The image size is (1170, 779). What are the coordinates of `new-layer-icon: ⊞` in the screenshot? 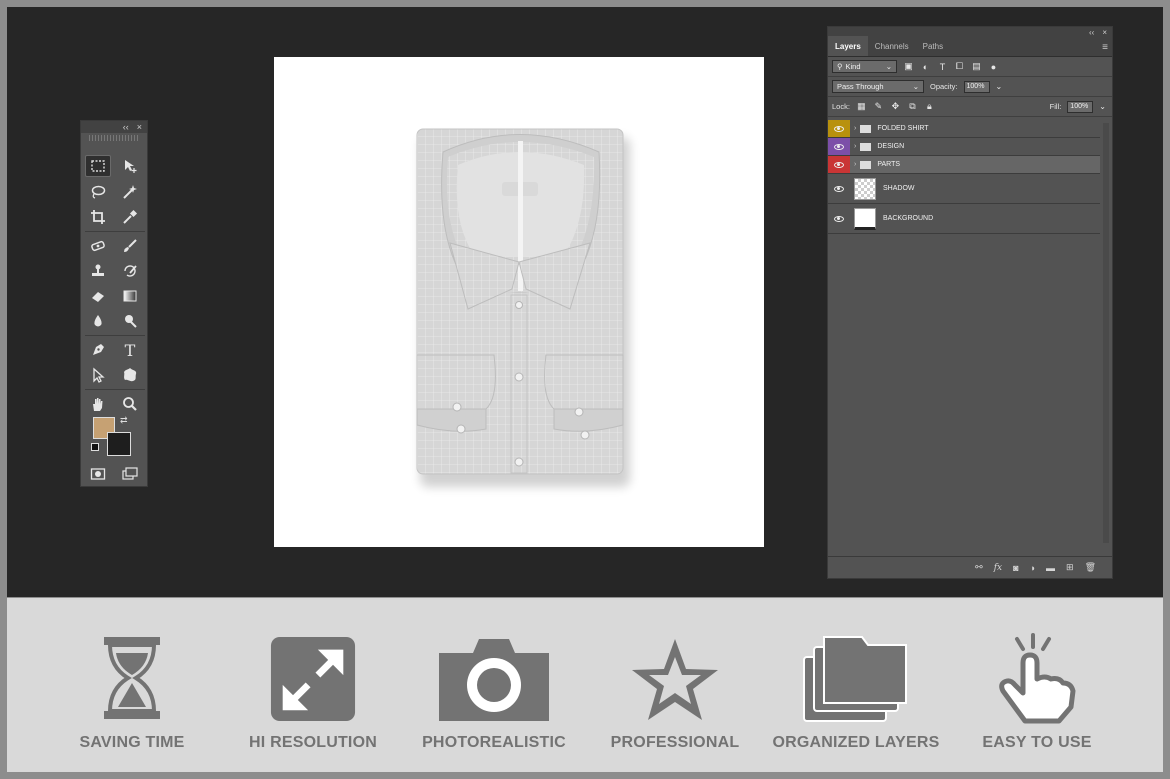 It's located at (1070, 567).